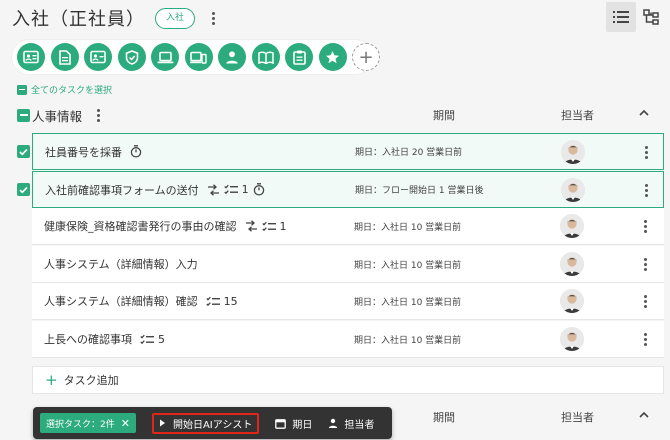 The width and height of the screenshot is (670, 440). What do you see at coordinates (88, 339) in the screenshot?
I see `task-title: 上長への確認事項` at bounding box center [88, 339].